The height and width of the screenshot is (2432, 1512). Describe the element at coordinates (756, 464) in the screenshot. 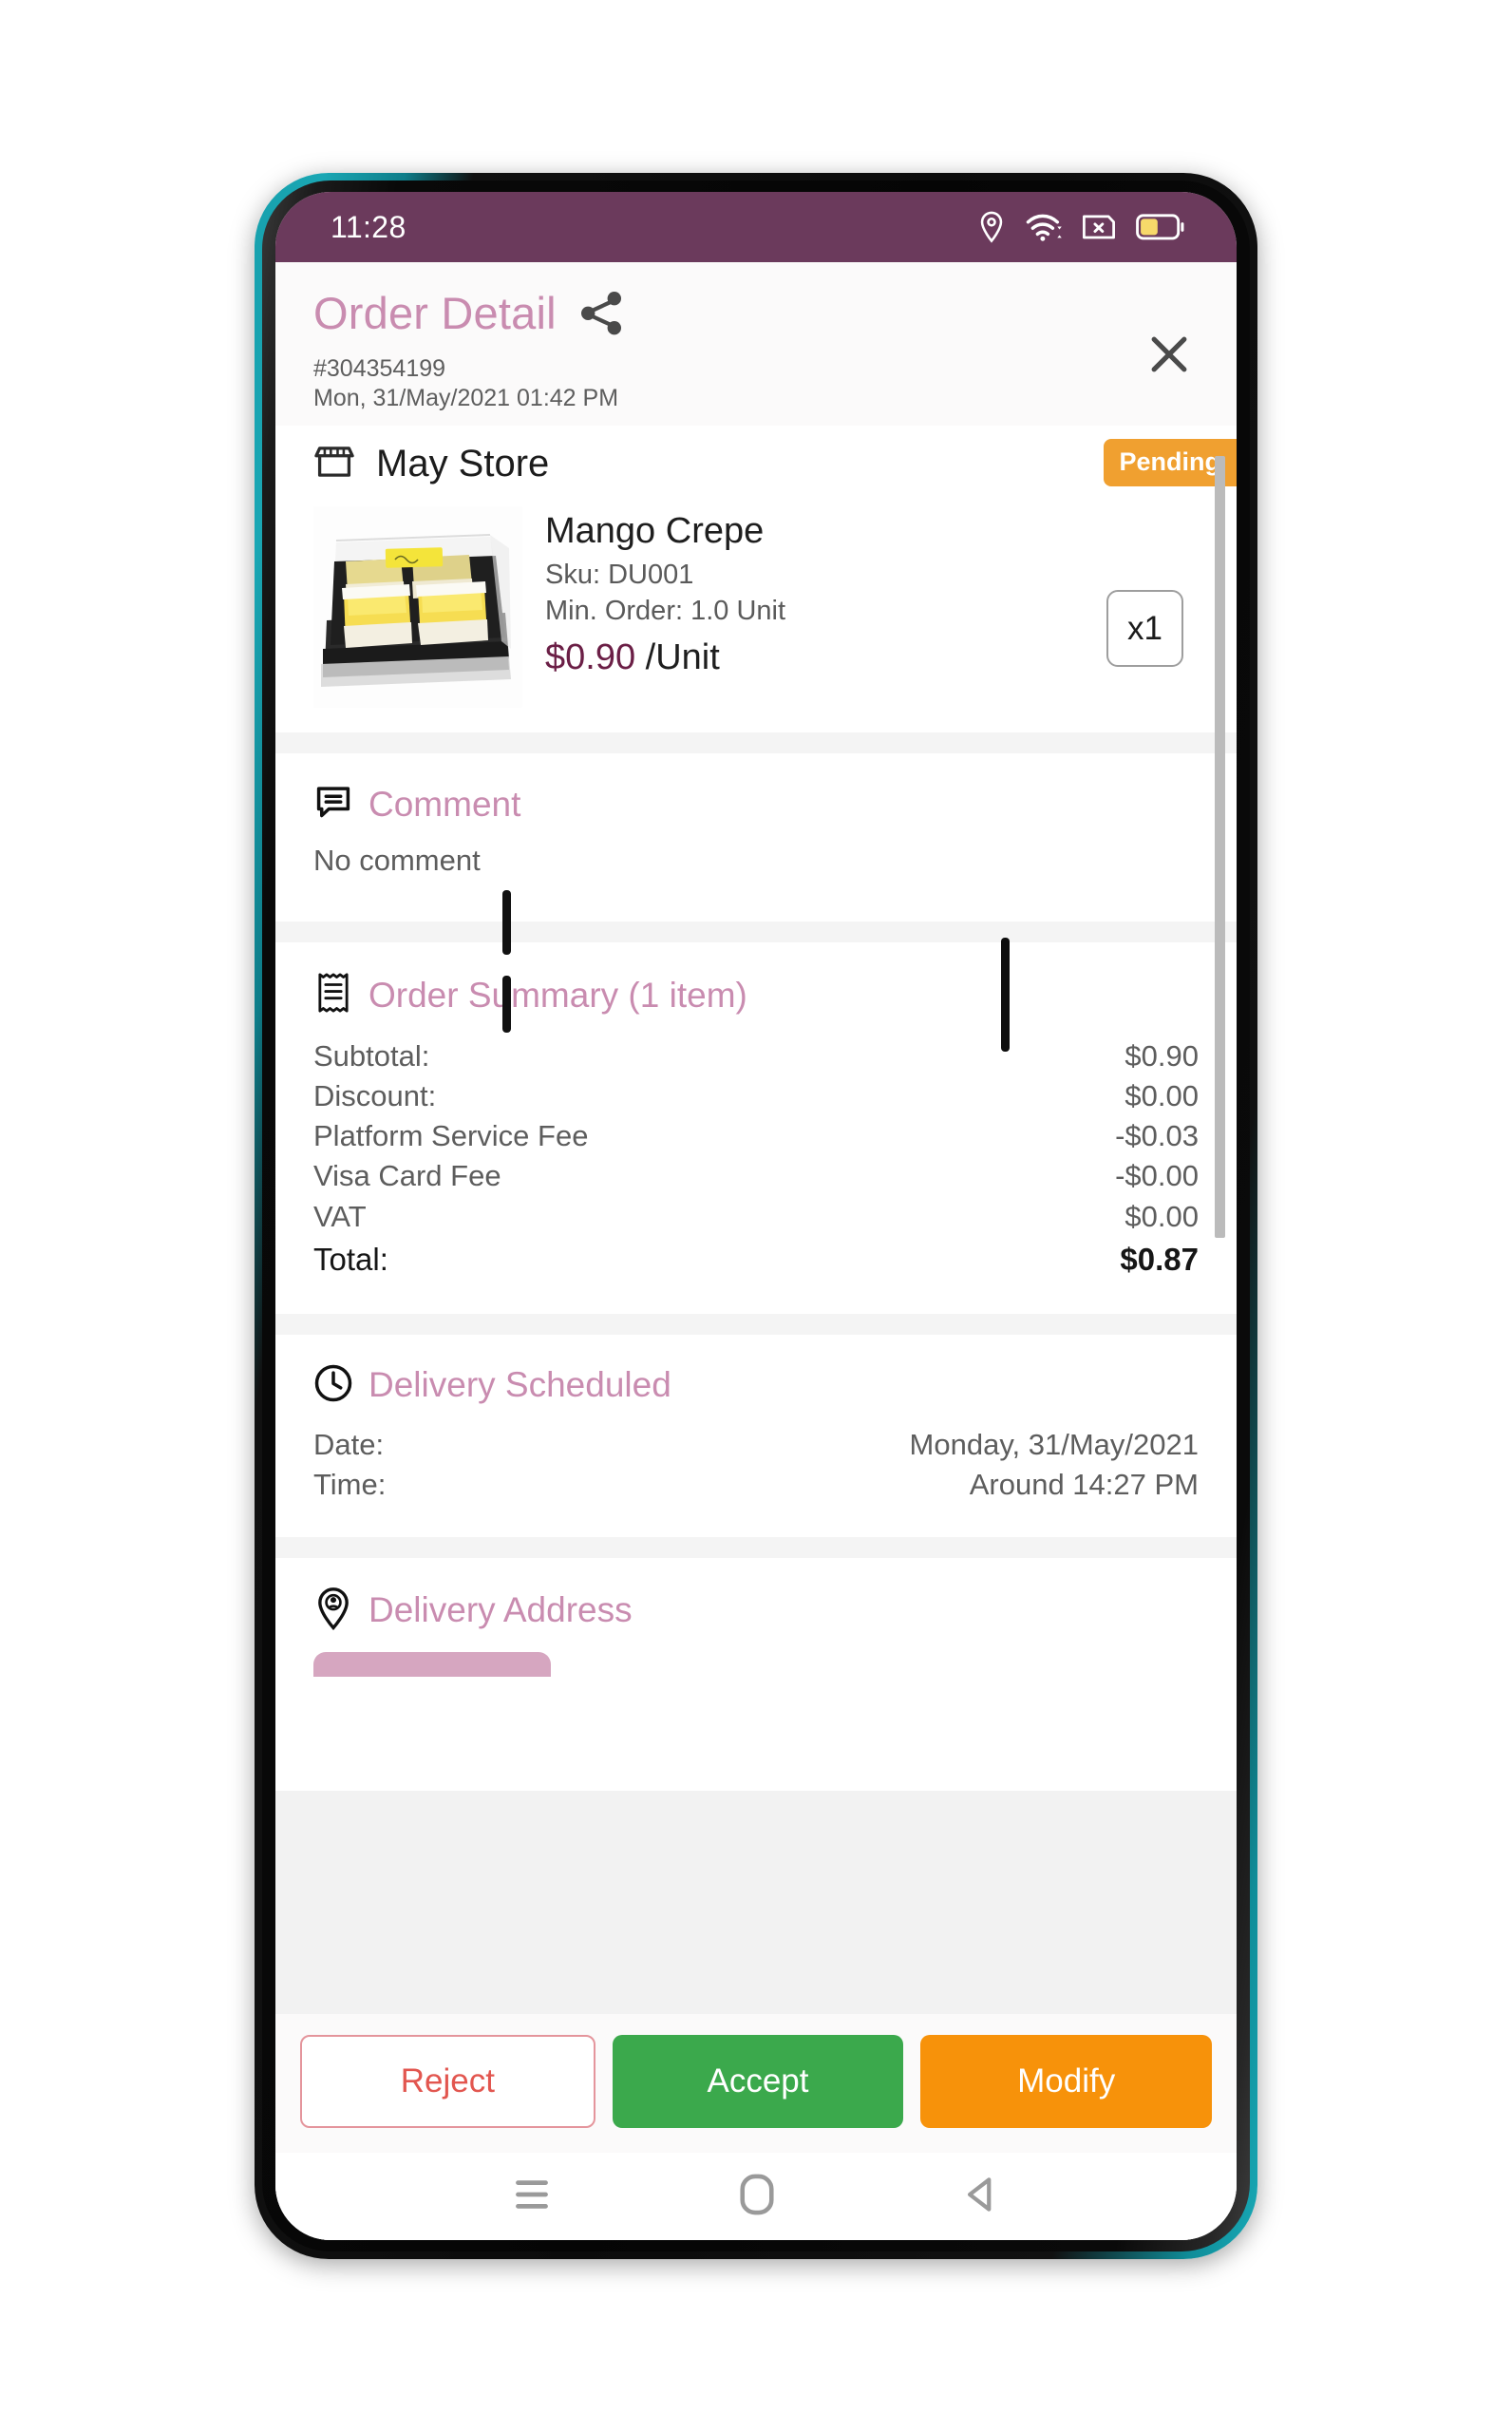

I see `store-row: May Store Pending` at that location.